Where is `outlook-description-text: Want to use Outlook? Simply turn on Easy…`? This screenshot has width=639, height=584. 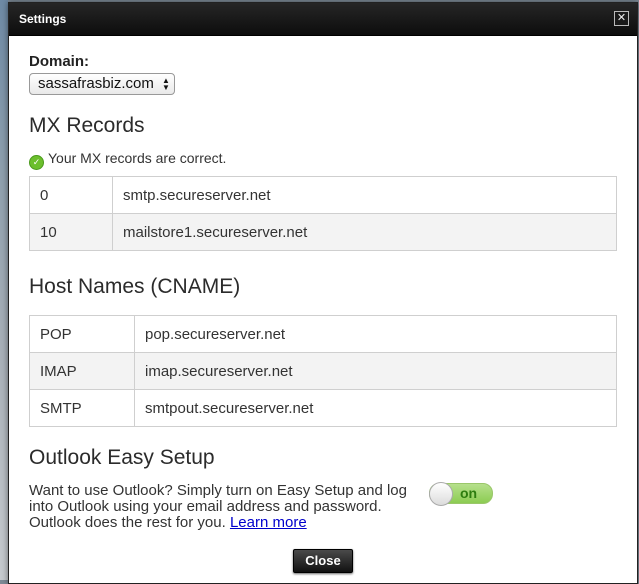 outlook-description-text: Want to use Outlook? Simply turn on Easy… is located at coordinates (218, 506).